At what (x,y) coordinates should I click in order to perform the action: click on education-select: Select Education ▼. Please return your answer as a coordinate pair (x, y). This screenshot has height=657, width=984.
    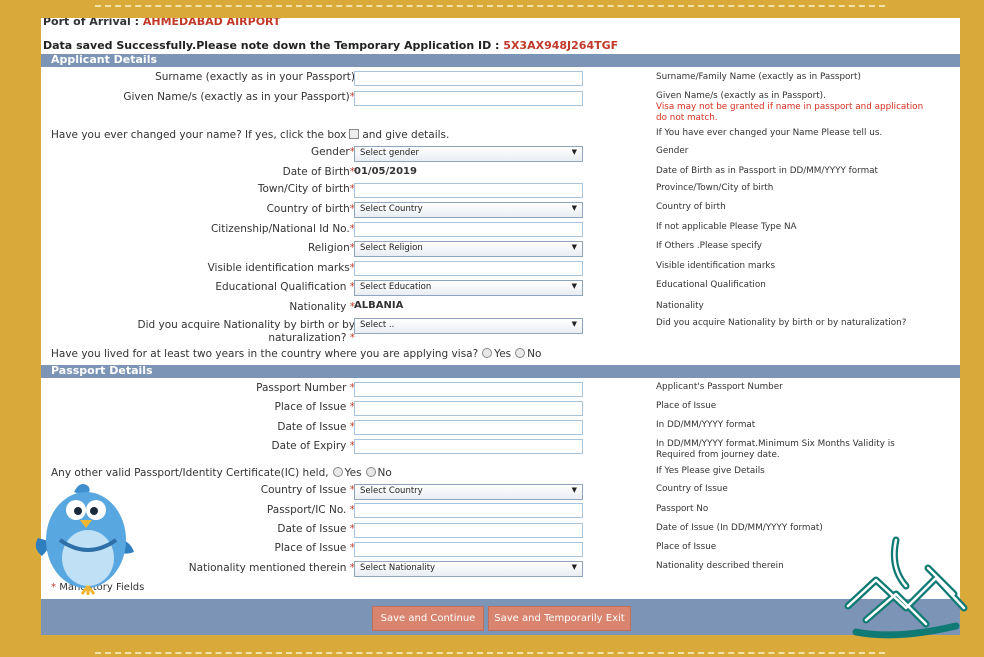
    Looking at the image, I should click on (468, 288).